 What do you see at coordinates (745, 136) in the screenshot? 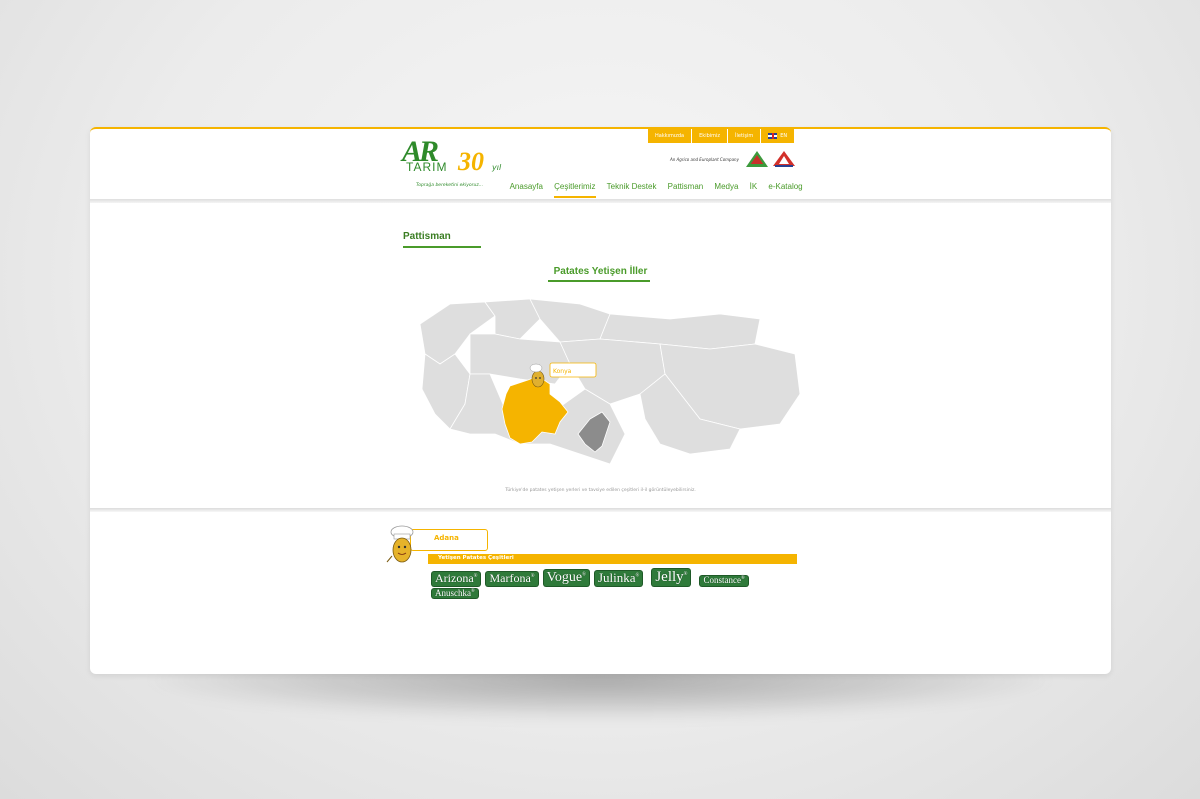
I see `topbar-link-contact: İletişim` at bounding box center [745, 136].